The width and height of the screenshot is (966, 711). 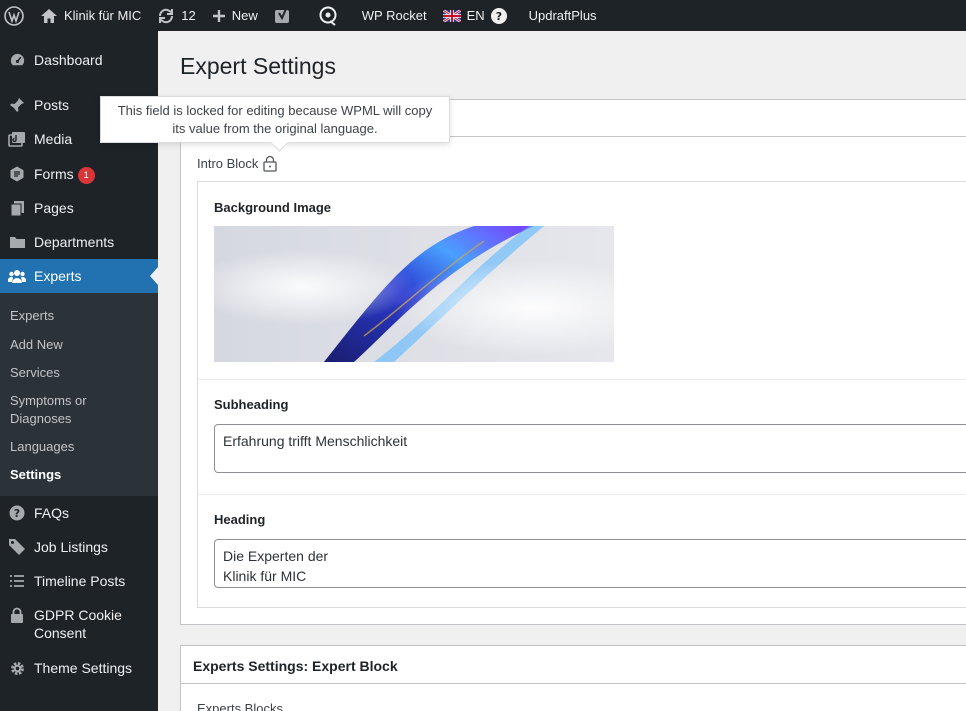 I want to click on current-menu-arrow, so click(x=154, y=276).